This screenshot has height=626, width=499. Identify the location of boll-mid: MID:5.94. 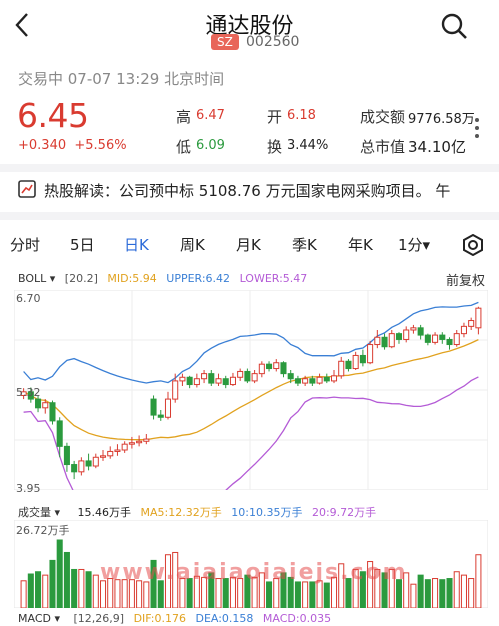
(132, 278).